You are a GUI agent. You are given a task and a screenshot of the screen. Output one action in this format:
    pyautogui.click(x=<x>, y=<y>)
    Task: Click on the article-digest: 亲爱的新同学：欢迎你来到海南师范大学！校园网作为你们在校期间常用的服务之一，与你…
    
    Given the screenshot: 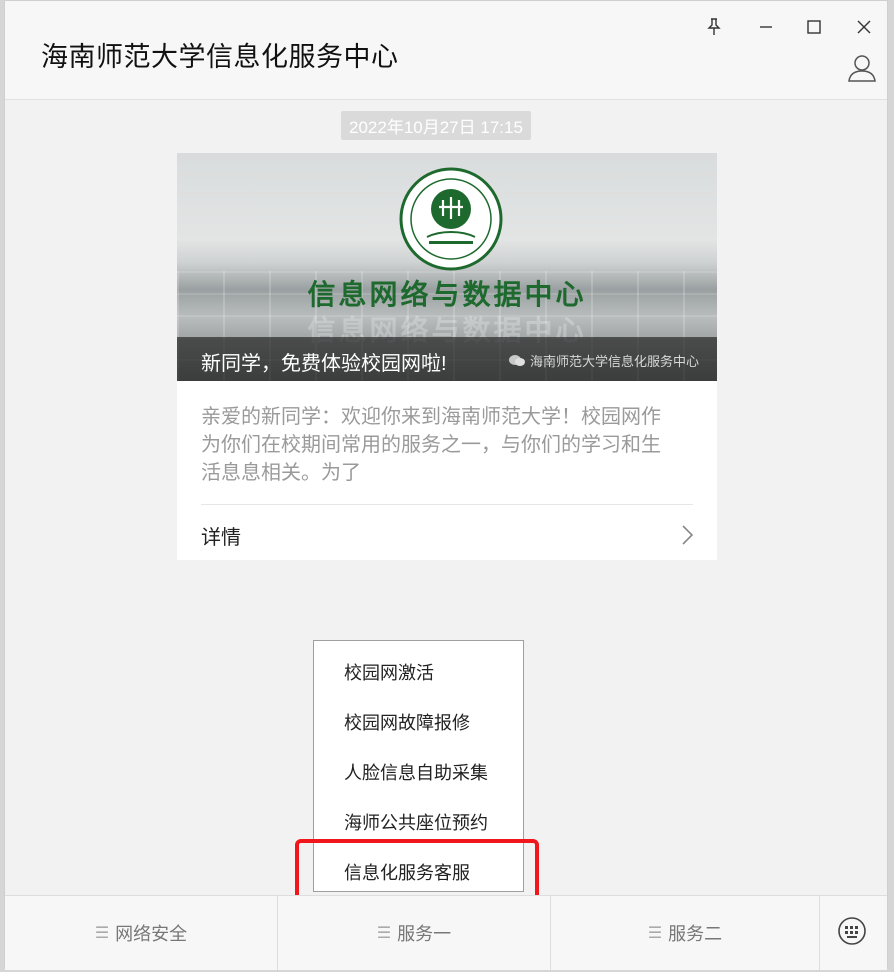 What is the action you would take?
    pyautogui.click(x=431, y=445)
    